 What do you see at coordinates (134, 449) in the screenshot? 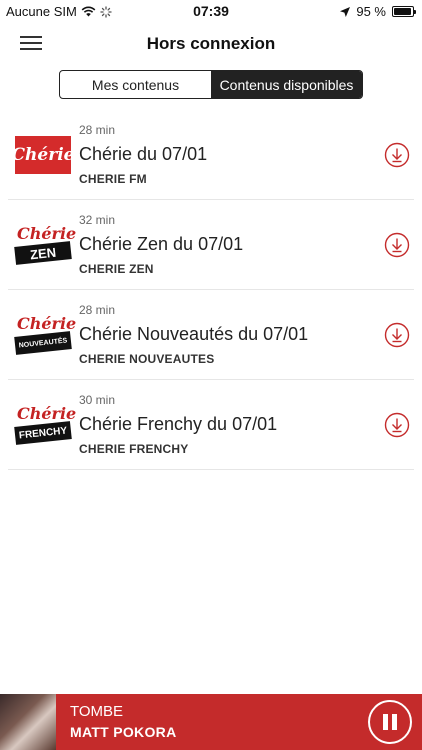
I see `item-subtitle: CHERIE FRENCHY` at bounding box center [134, 449].